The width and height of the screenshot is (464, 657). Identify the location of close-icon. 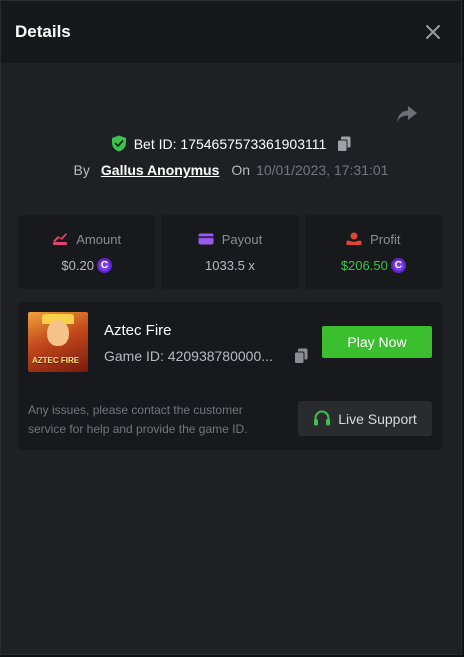
(433, 32).